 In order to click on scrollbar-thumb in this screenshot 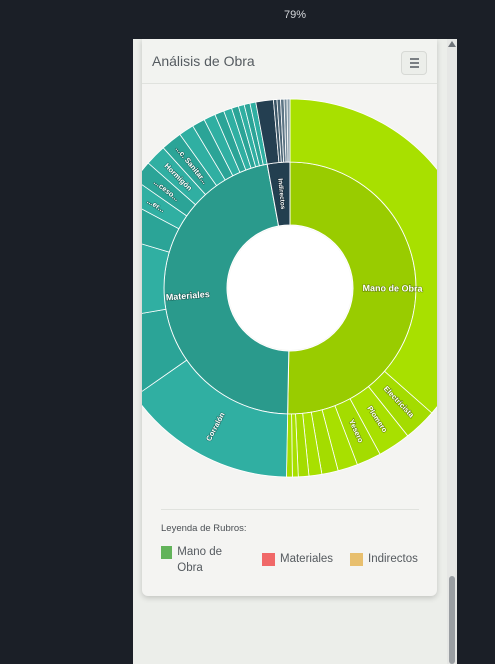, I will do `click(452, 620)`.